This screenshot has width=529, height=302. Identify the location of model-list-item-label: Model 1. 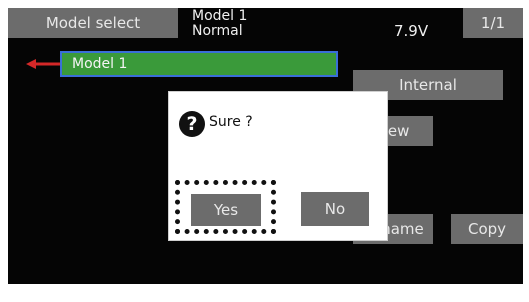
(100, 64).